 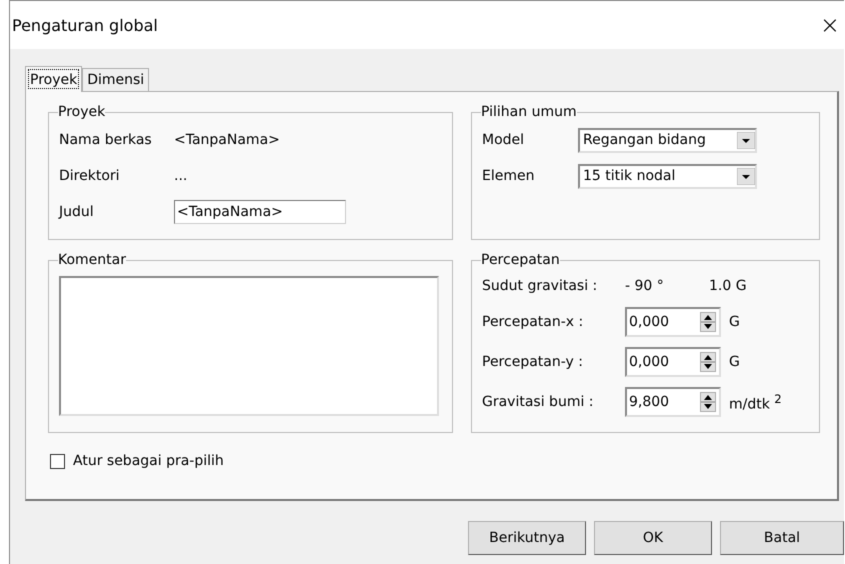 What do you see at coordinates (667, 176) in the screenshot?
I see `dropdown: 15 titik nodal` at bounding box center [667, 176].